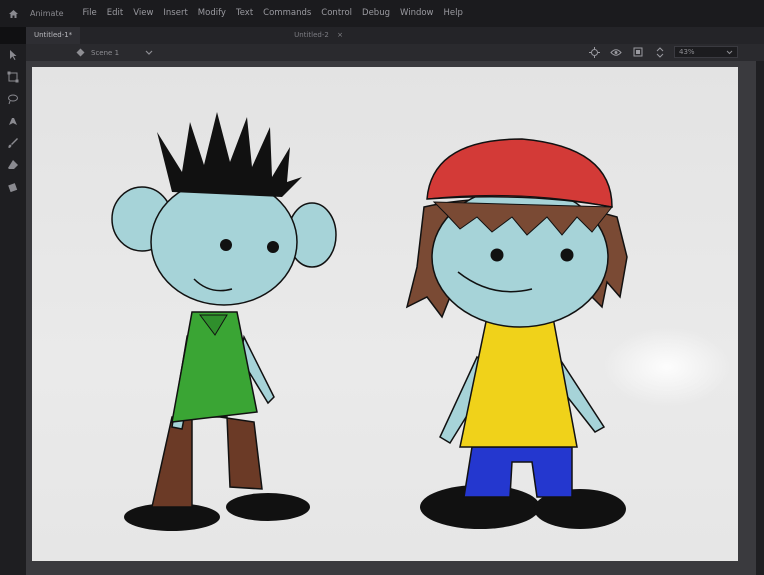  Describe the element at coordinates (376, 13) in the screenshot. I see `menu-debug: Debug` at that location.